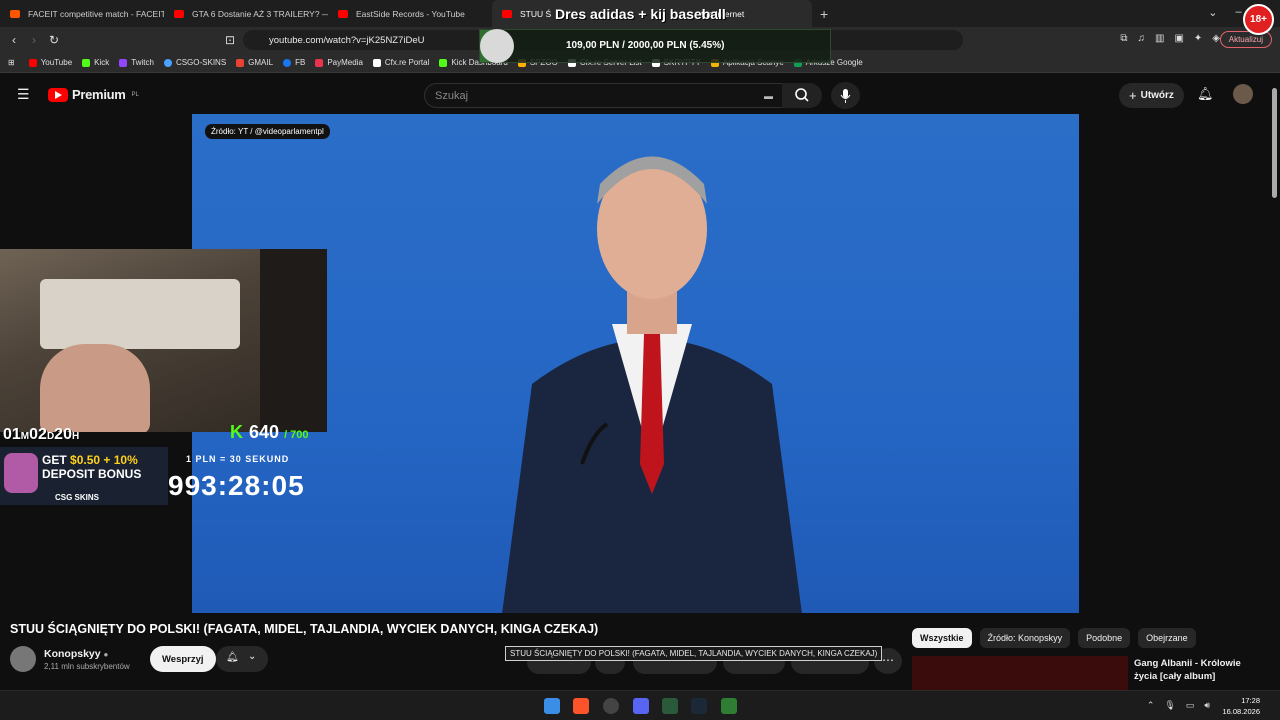 The width and height of the screenshot is (1280, 720). Describe the element at coordinates (1142, 38) in the screenshot. I see `media-icon: ♫` at that location.